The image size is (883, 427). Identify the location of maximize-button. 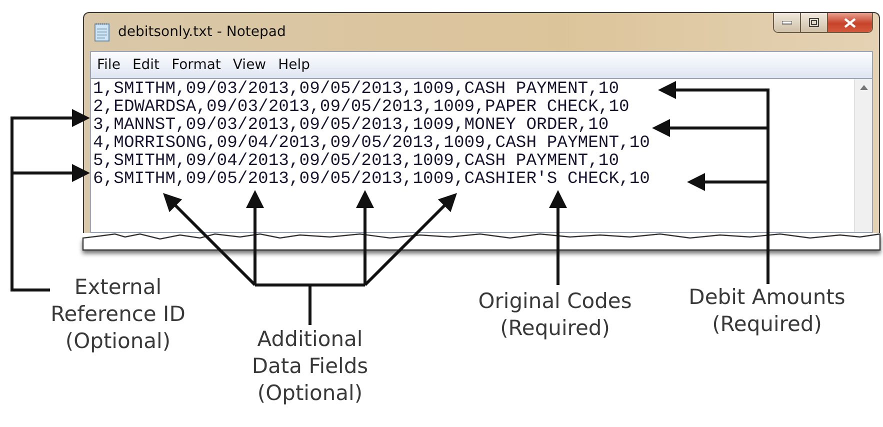
(813, 22).